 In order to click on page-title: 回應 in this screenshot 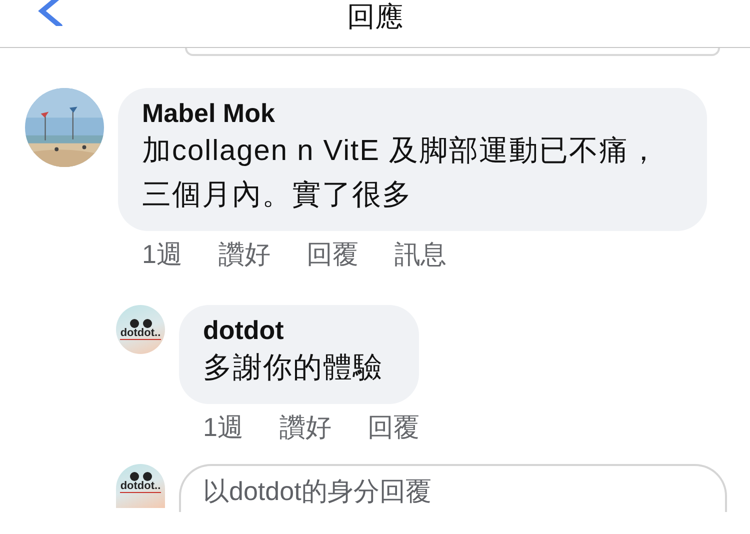, I will do `click(375, 18)`.